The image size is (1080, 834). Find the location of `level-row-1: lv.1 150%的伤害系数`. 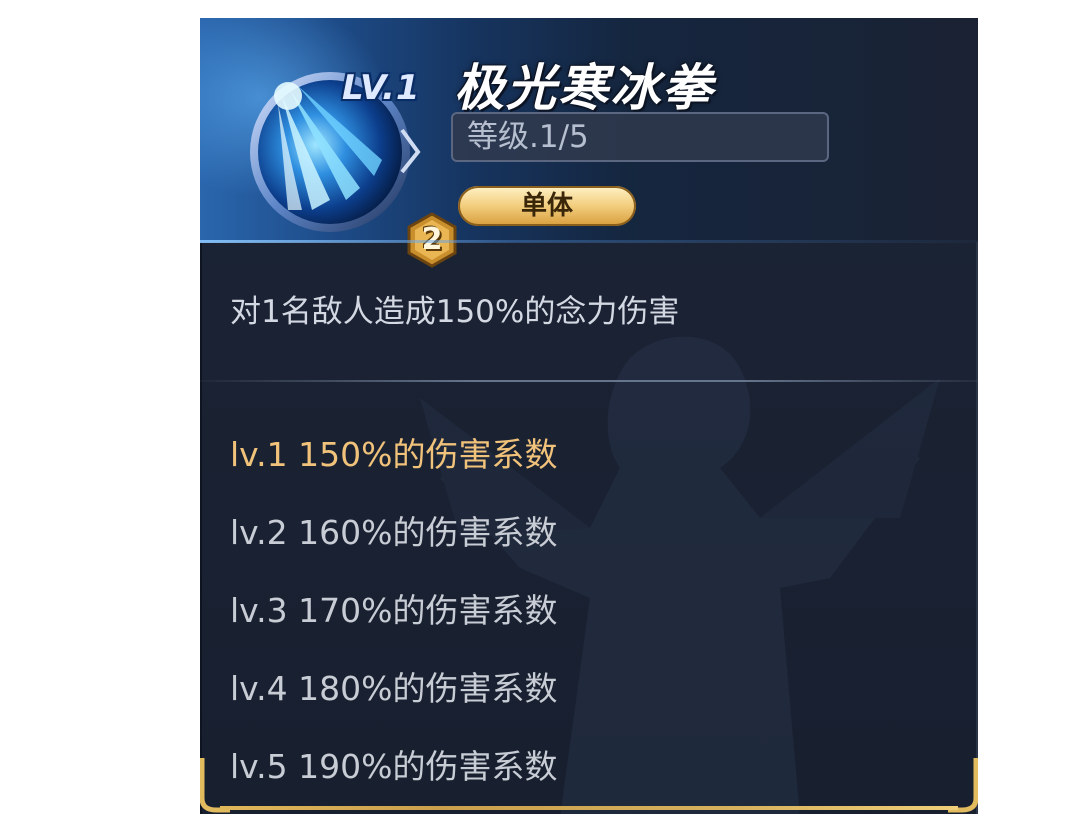

level-row-1: lv.1 150%的伤害系数 is located at coordinates (394, 454).